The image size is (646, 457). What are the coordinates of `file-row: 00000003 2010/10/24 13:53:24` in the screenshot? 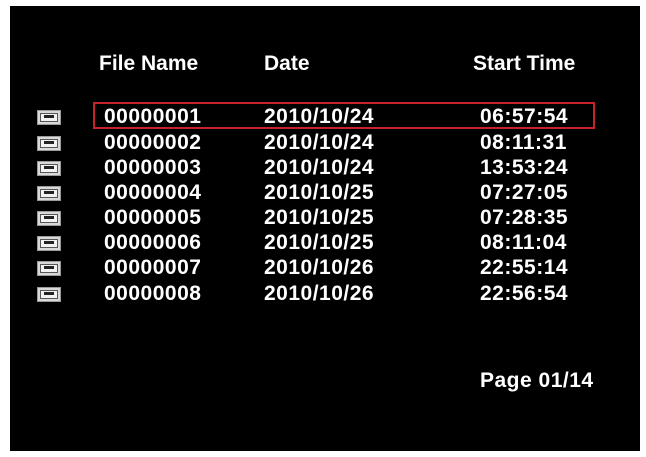 It's located at (325, 168).